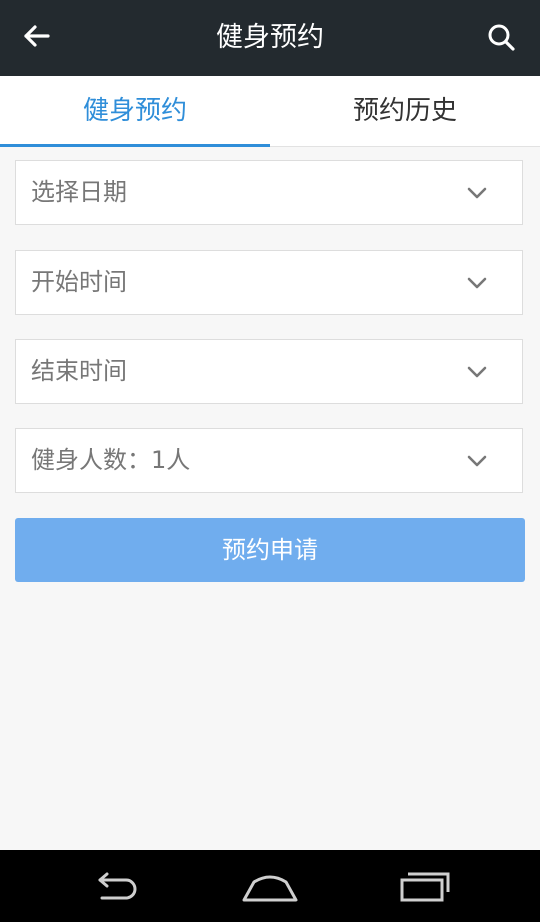 The width and height of the screenshot is (540, 922). I want to click on recent-apps-icon, so click(426, 886).